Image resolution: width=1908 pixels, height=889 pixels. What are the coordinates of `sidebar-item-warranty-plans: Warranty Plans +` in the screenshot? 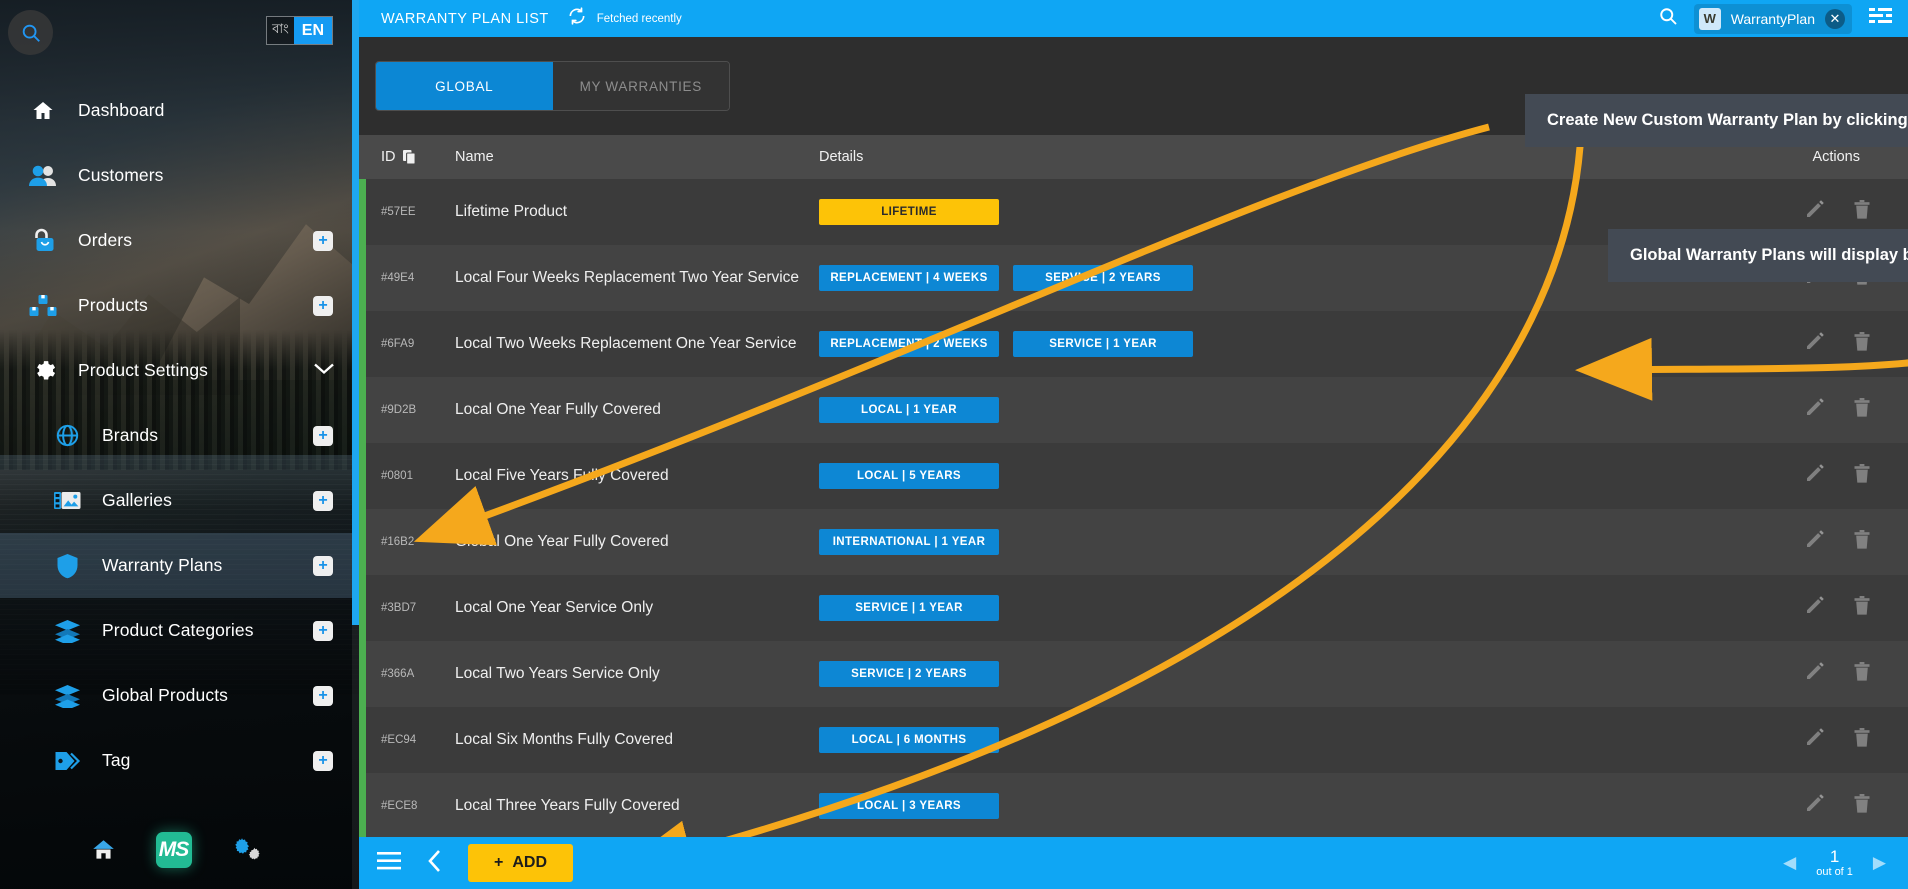 It's located at (179, 565).